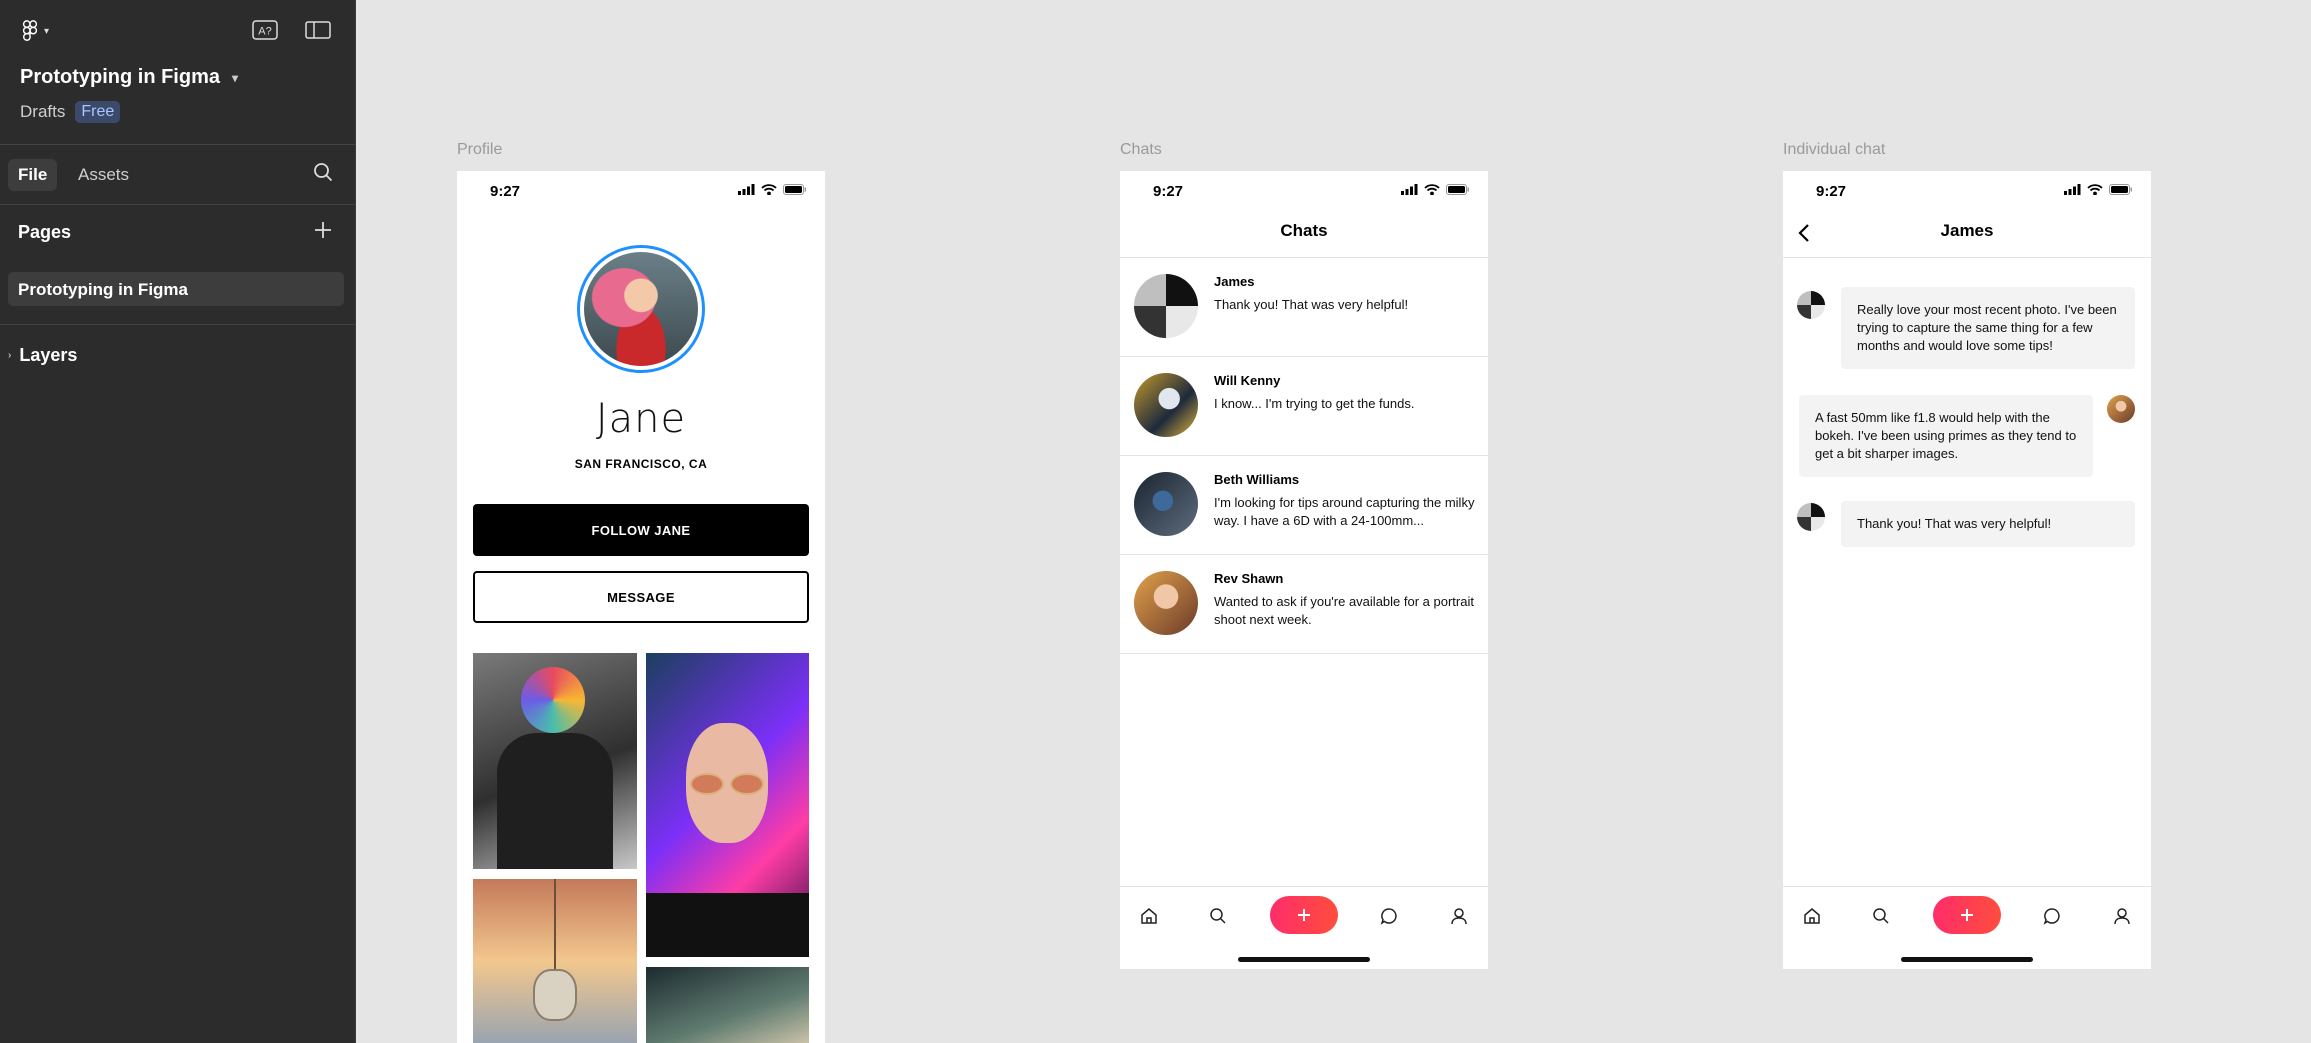  What do you see at coordinates (45, 232) in the screenshot?
I see `pages-heading: Pages` at bounding box center [45, 232].